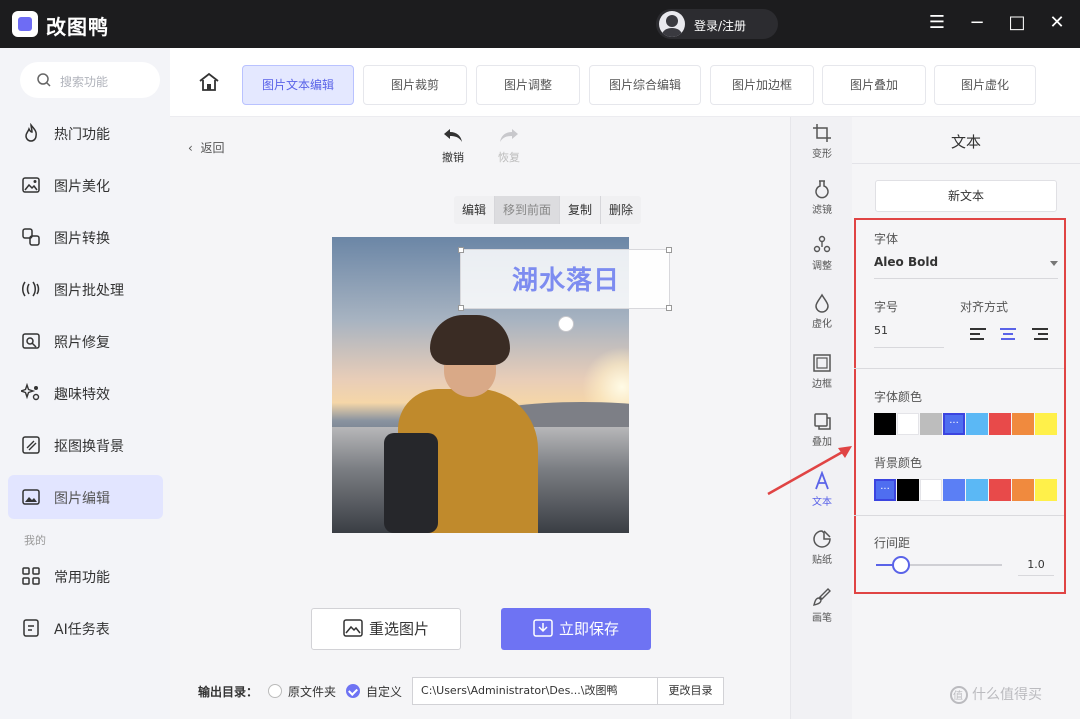 Image resolution: width=1080 pixels, height=719 pixels. I want to click on blur-drop-icon, so click(822, 303).